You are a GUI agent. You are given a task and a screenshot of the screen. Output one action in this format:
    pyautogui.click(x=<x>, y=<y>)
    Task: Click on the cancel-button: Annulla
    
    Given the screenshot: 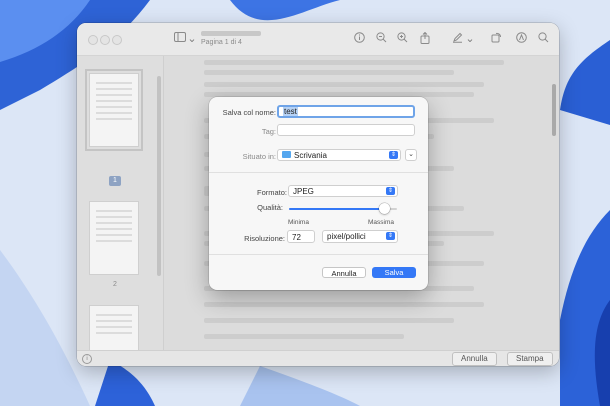 What is the action you would take?
    pyautogui.click(x=344, y=272)
    